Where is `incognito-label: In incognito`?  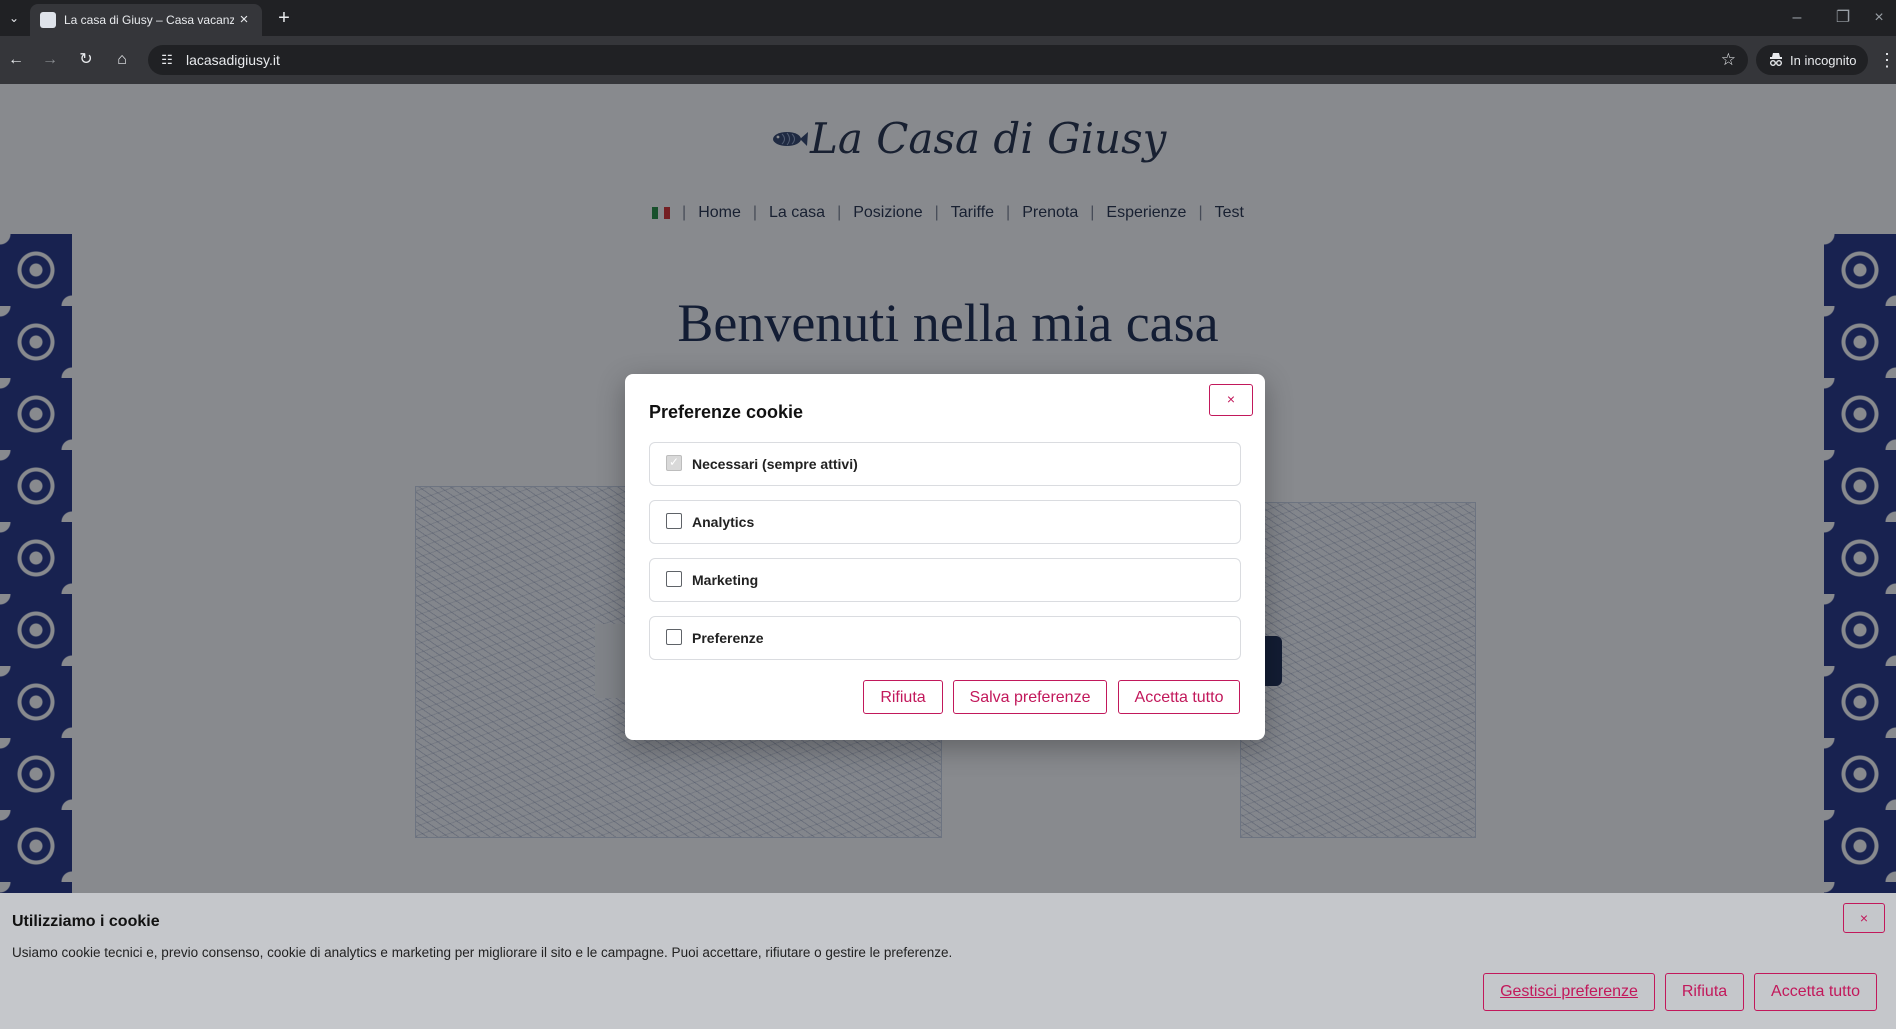 incognito-label: In incognito is located at coordinates (1823, 60).